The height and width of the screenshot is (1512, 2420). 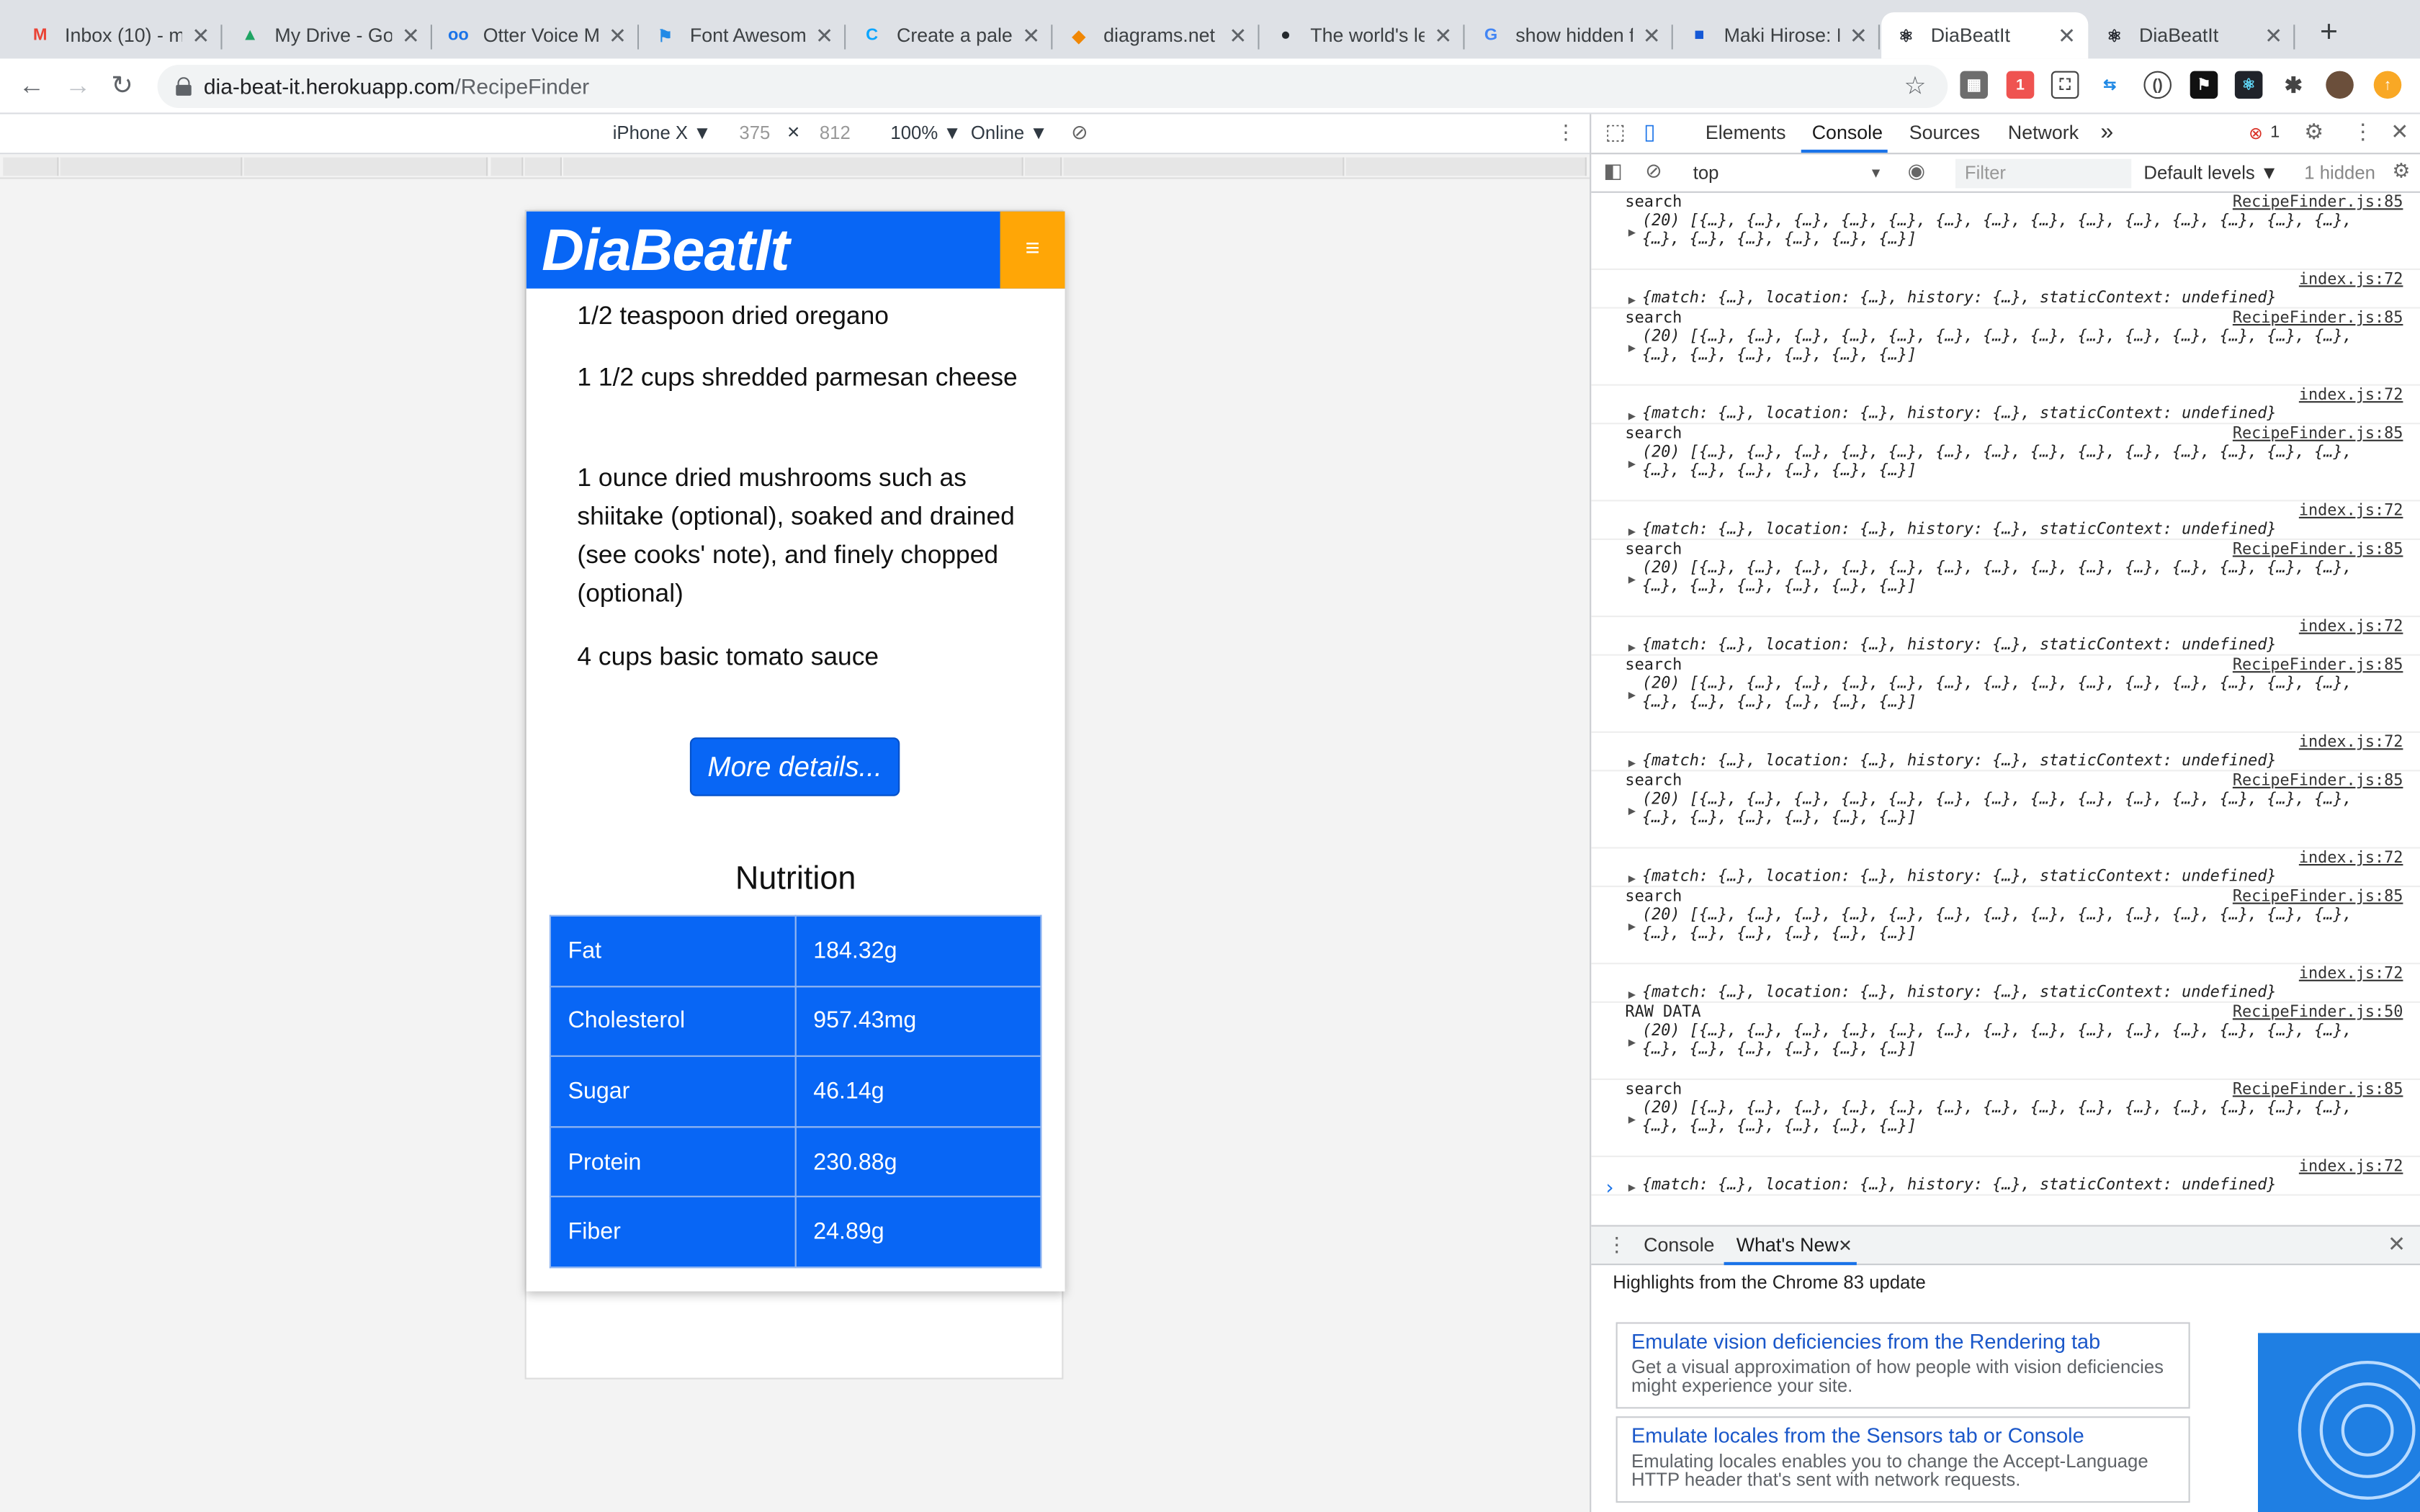 What do you see at coordinates (925, 132) in the screenshot?
I see `zoom-select: 100% ▼` at bounding box center [925, 132].